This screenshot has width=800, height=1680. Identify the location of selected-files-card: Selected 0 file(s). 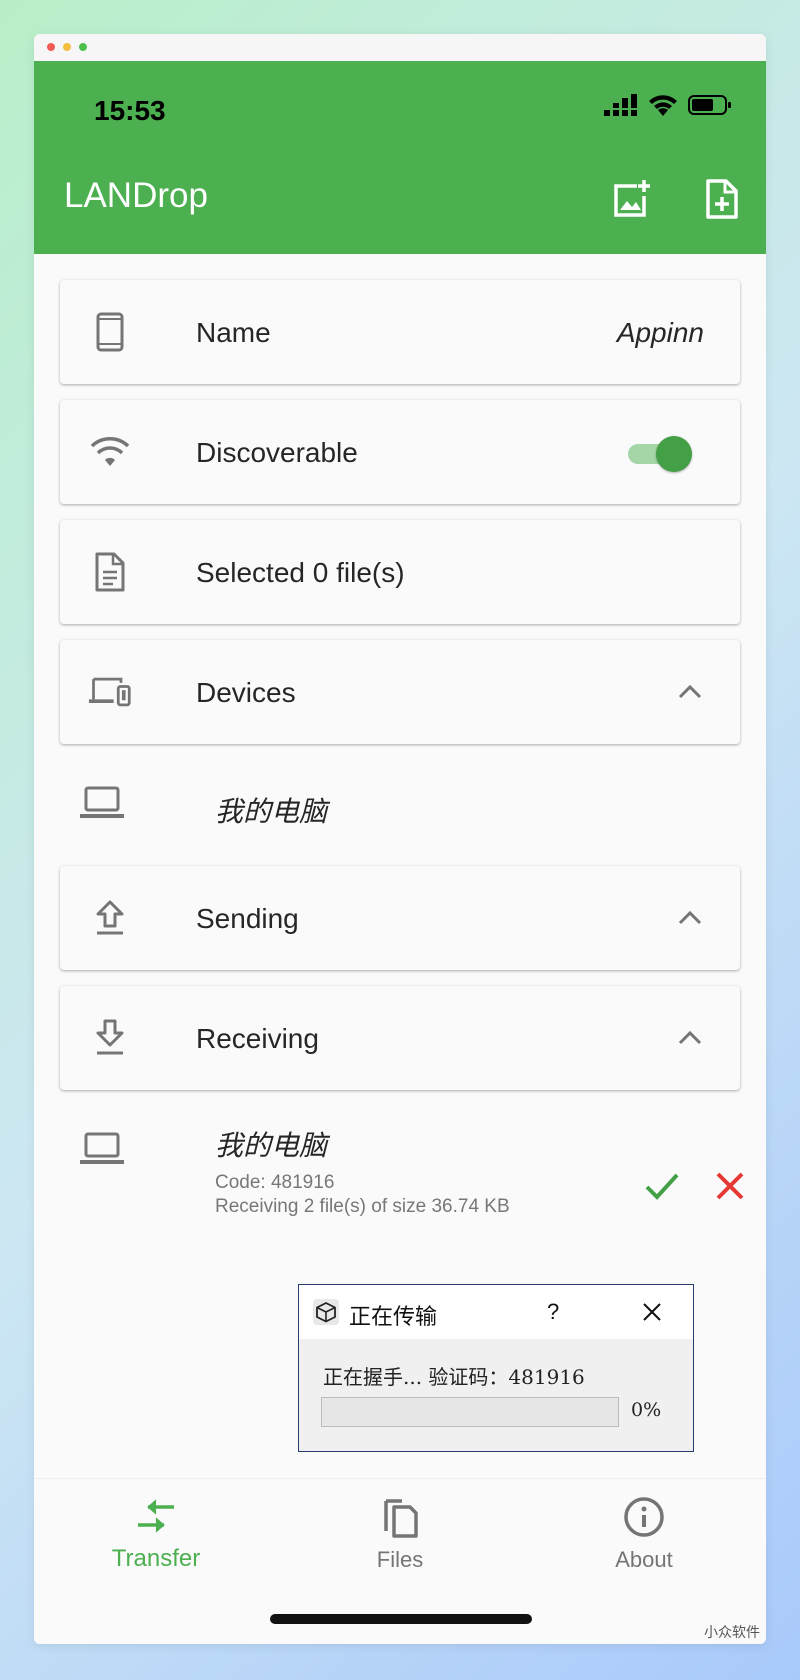
(400, 572).